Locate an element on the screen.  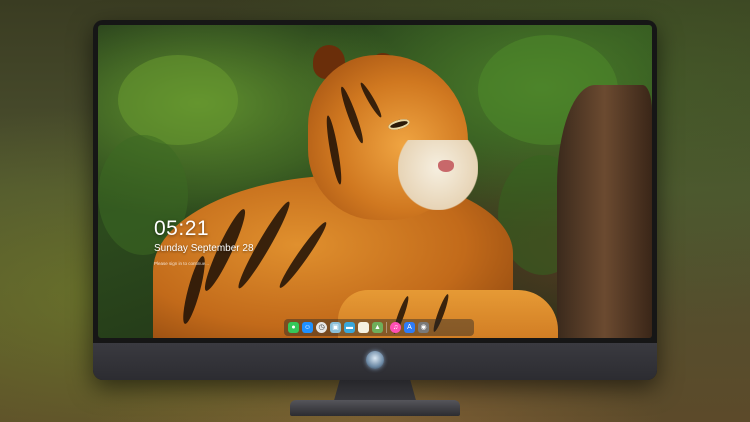
tiger-muzzle is located at coordinates (438, 175).